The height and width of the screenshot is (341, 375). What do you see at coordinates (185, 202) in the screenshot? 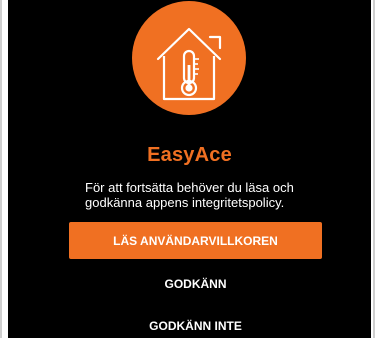
I see `consent-message-line2: godkänna appens integritetspolicy.` at bounding box center [185, 202].